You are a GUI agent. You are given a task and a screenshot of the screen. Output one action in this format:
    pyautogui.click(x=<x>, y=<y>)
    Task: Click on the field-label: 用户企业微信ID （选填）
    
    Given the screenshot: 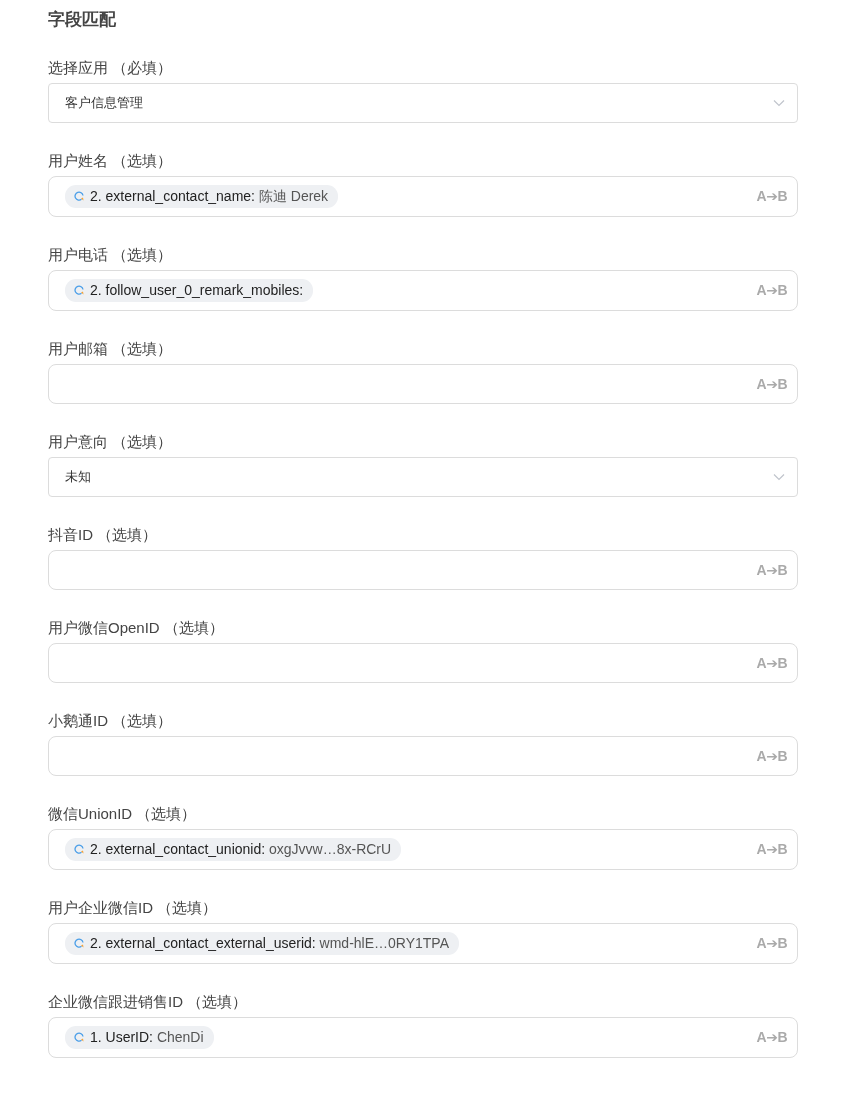 What is the action you would take?
    pyautogui.click(x=133, y=908)
    